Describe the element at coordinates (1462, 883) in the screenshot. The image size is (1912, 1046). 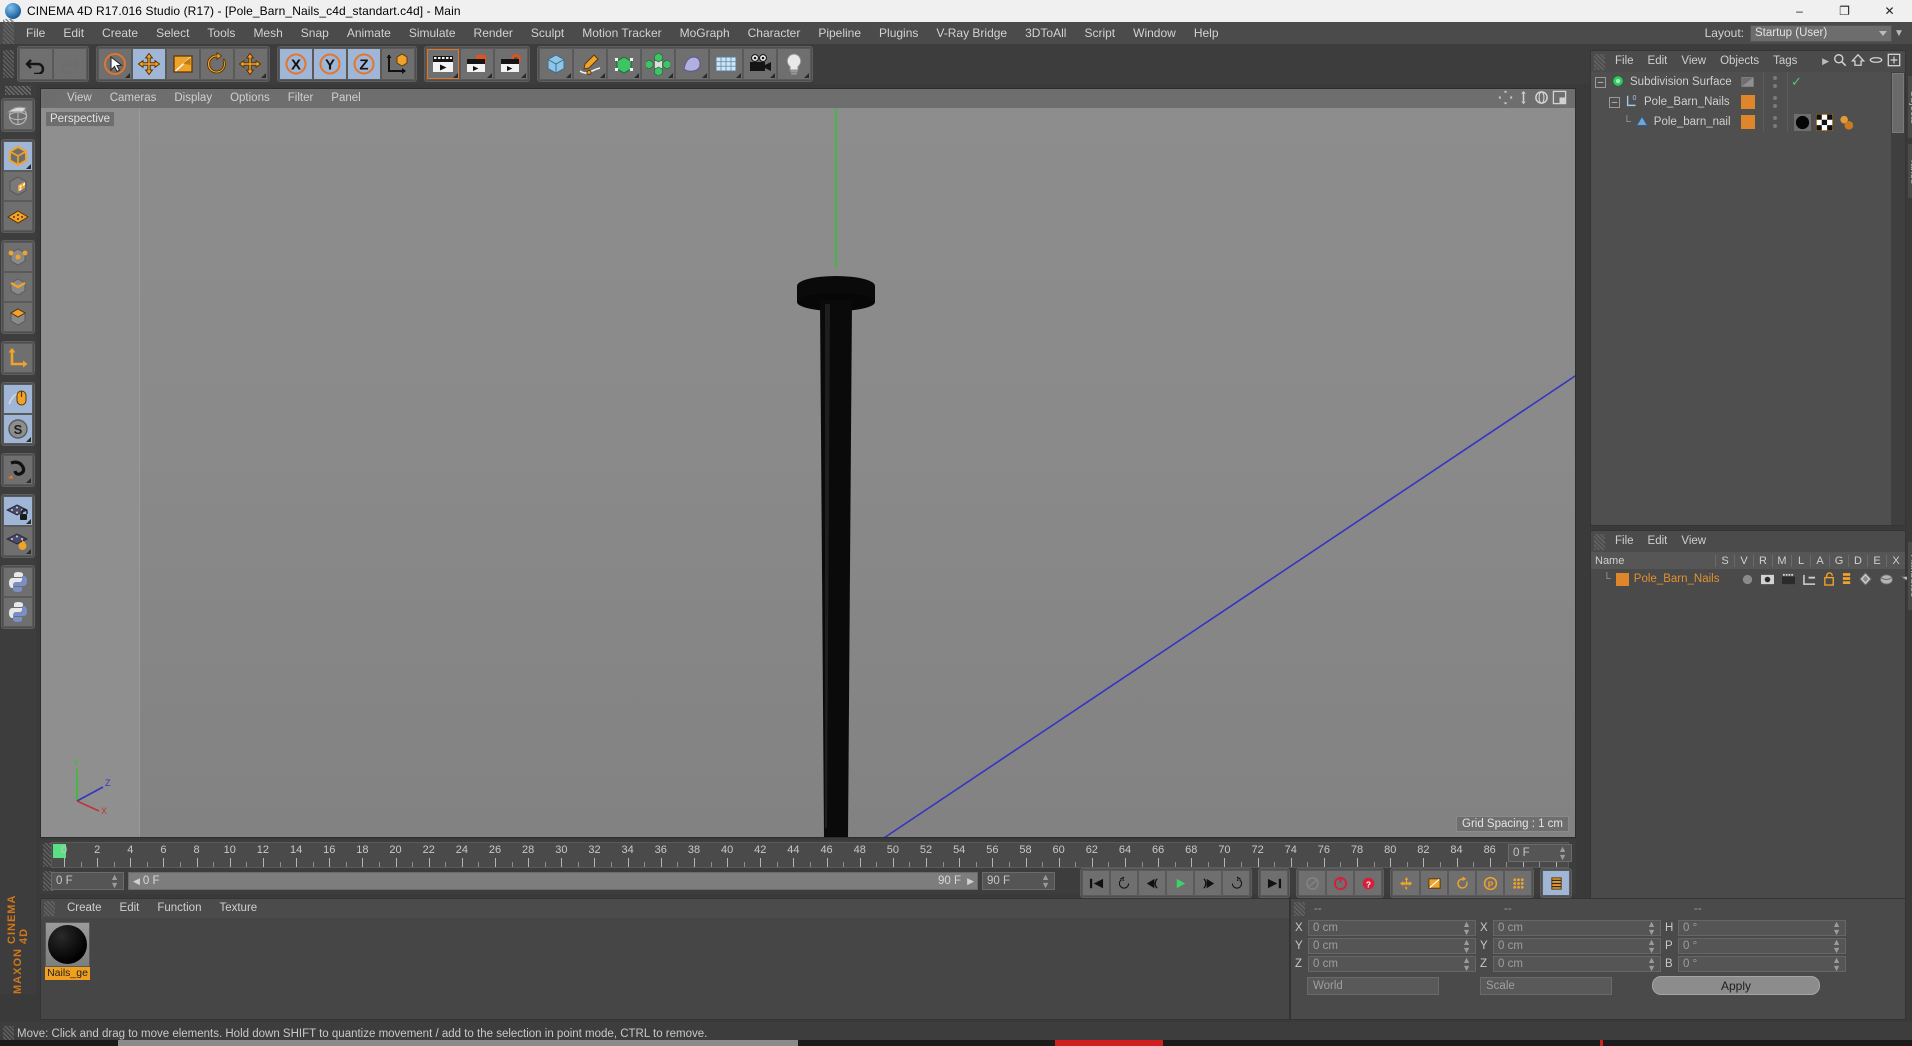
I see `rotation-key-button` at that location.